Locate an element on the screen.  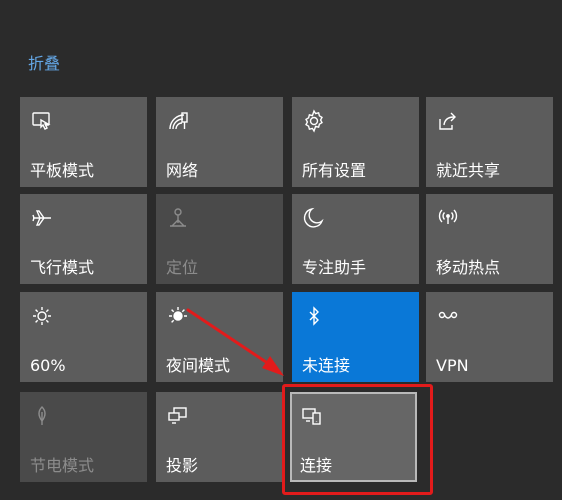
tile-label: 移动热点 is located at coordinates (468, 267).